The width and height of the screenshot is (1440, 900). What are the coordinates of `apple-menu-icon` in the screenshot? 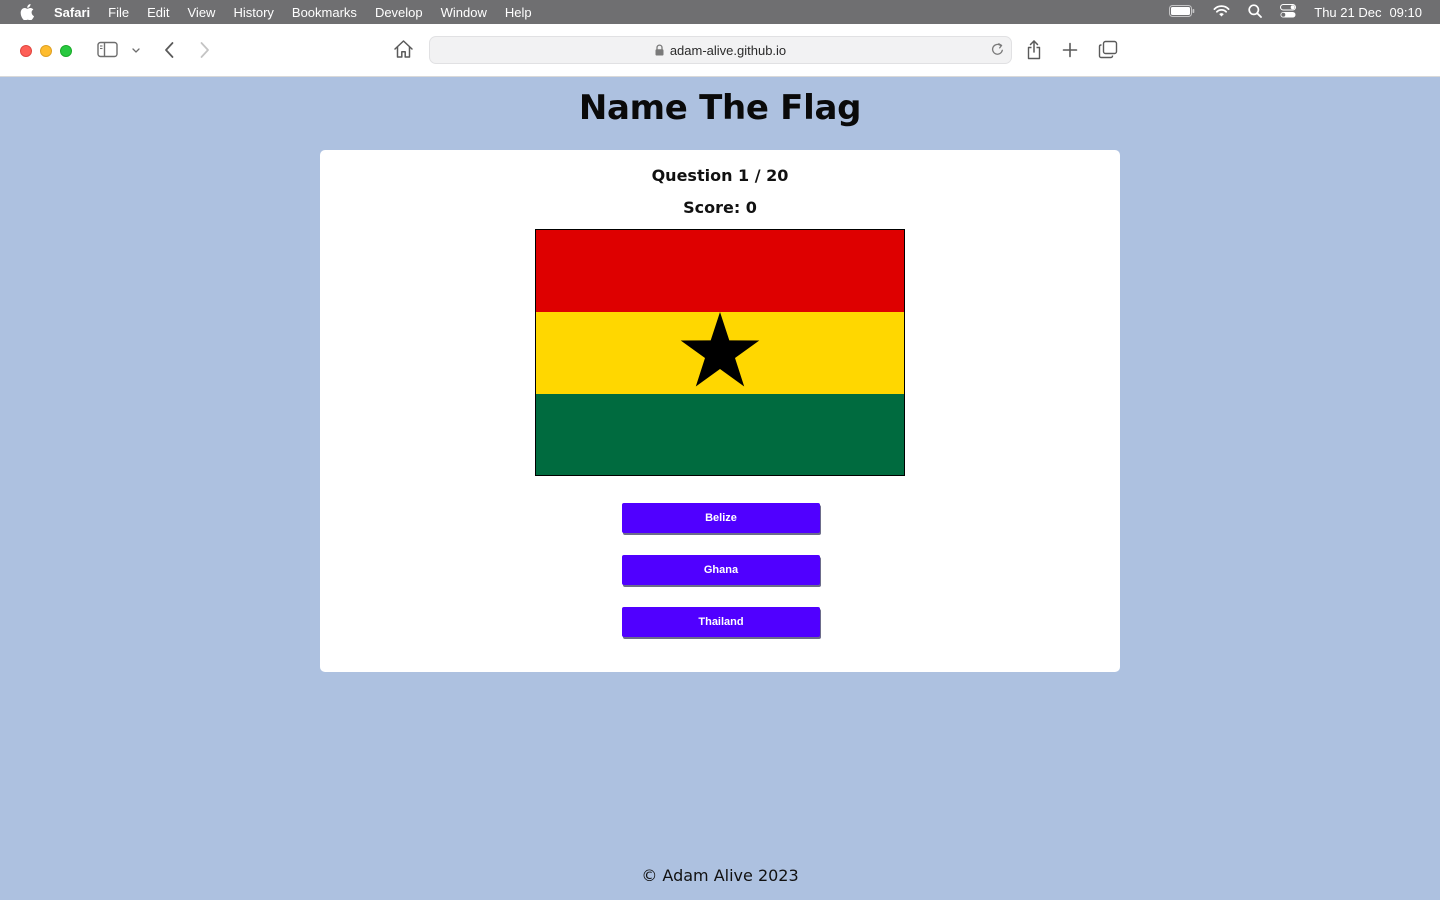 It's located at (27, 12).